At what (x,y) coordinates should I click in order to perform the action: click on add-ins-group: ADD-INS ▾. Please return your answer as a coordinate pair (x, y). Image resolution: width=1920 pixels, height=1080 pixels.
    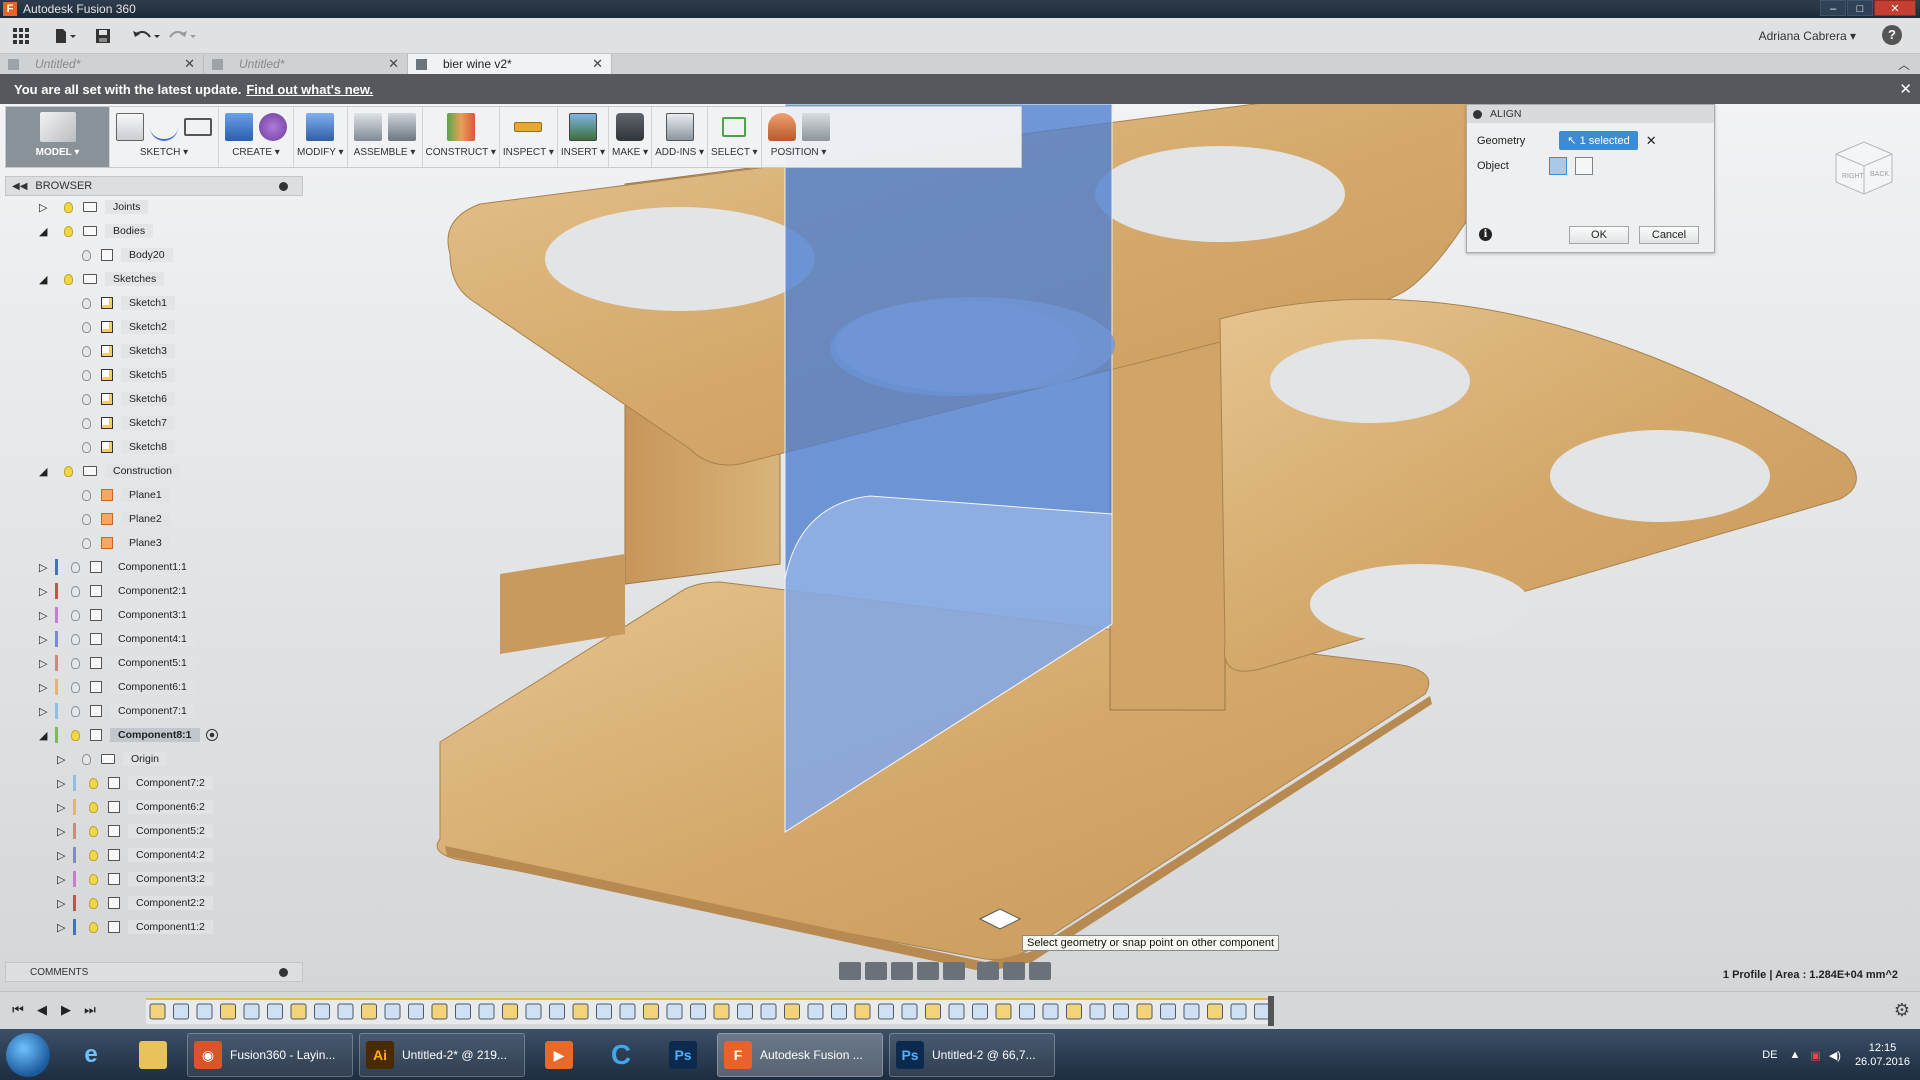
    Looking at the image, I should click on (680, 137).